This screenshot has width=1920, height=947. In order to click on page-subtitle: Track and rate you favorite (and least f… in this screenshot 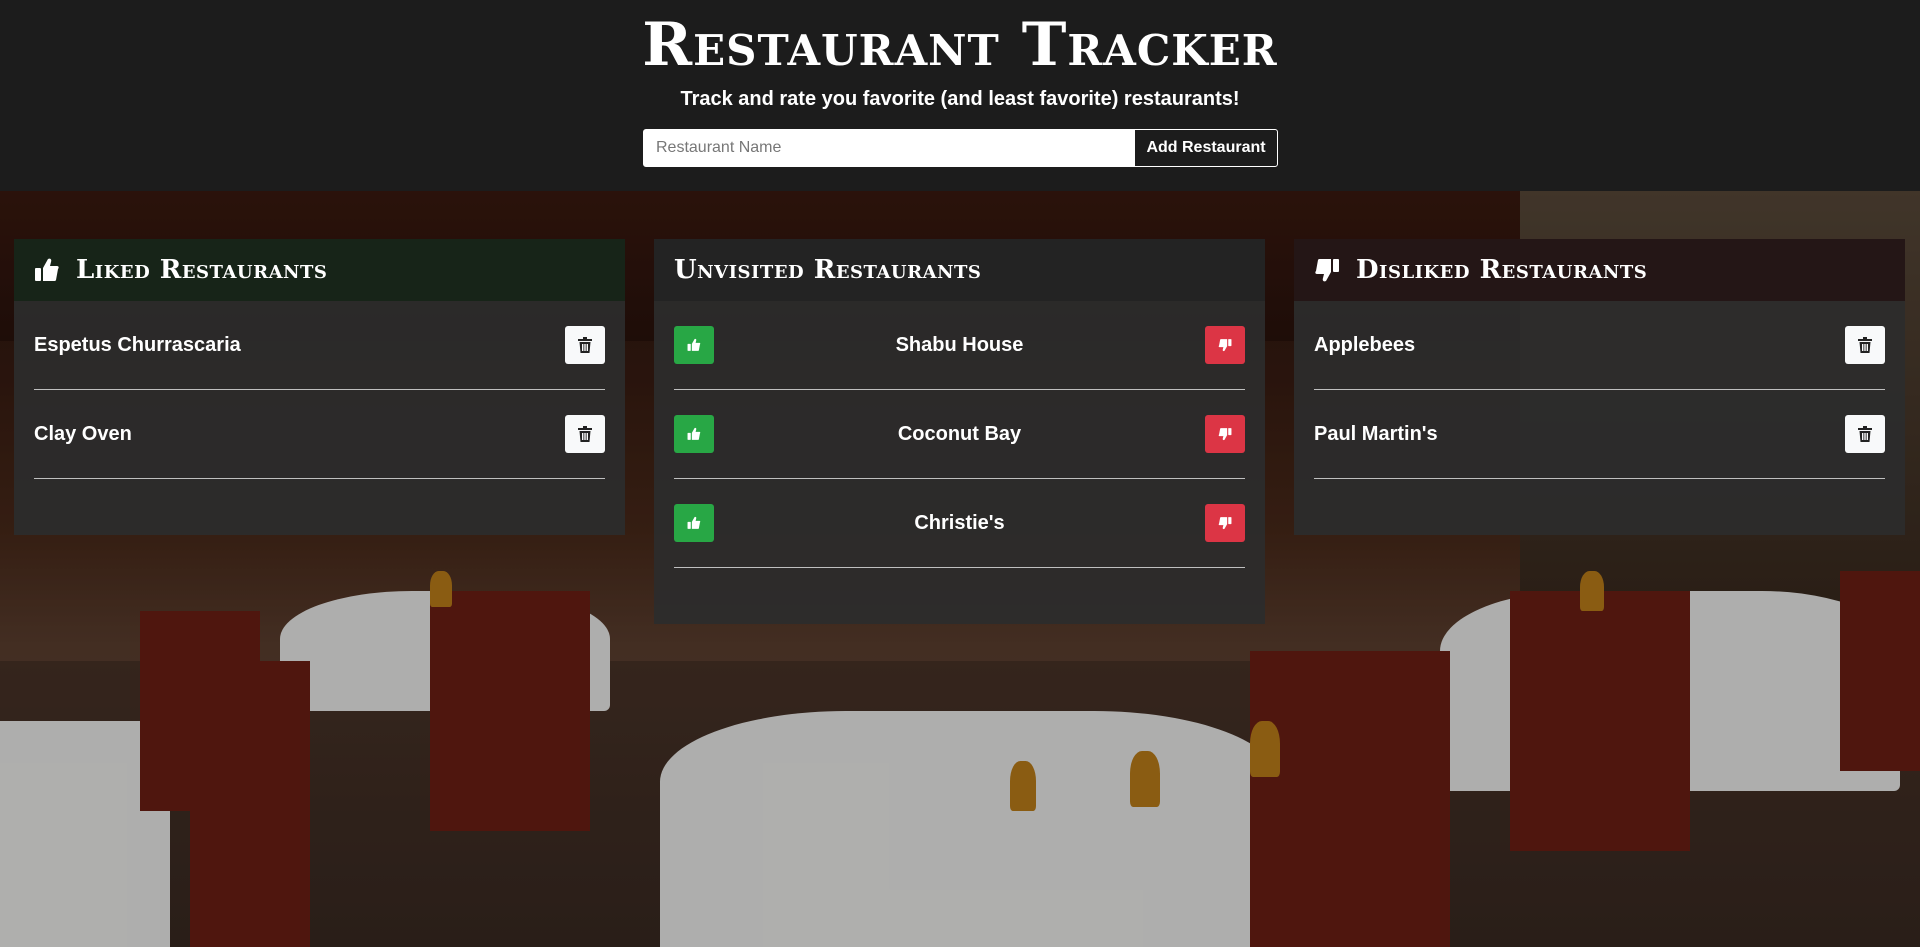, I will do `click(960, 99)`.